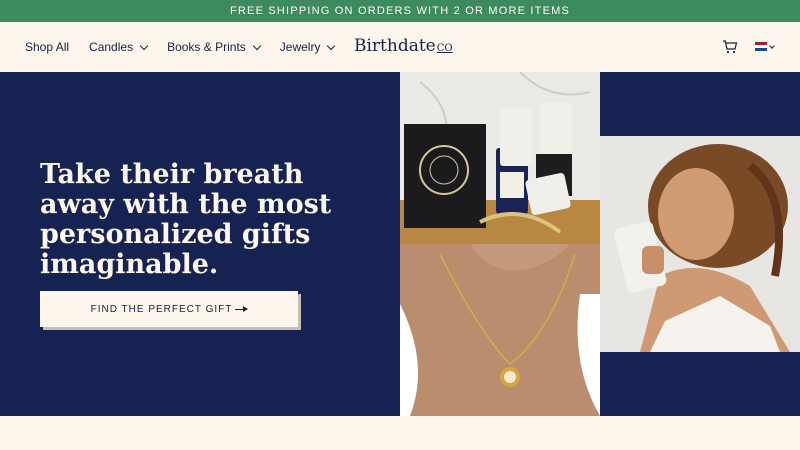 The height and width of the screenshot is (450, 800). Describe the element at coordinates (761, 46) in the screenshot. I see `netherlands-flag-icon` at that location.